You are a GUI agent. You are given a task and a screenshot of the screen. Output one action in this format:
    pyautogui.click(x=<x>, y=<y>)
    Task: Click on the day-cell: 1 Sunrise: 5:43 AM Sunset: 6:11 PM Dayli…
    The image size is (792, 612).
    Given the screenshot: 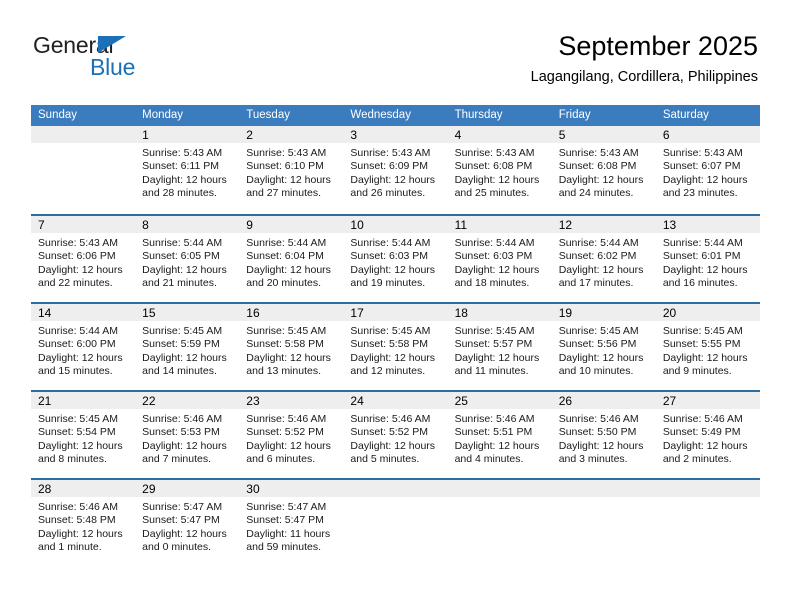 What is the action you would take?
    pyautogui.click(x=187, y=170)
    